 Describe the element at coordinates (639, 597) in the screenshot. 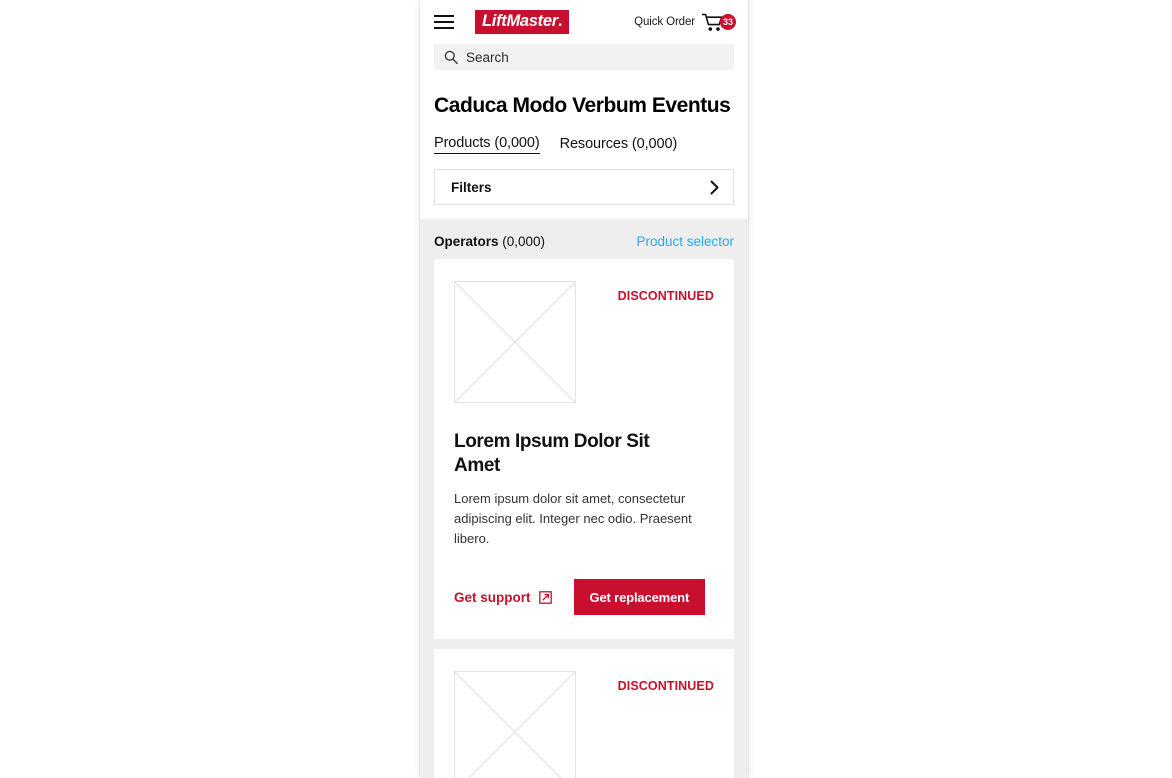

I see `get-replacement-button: Get replacement` at that location.